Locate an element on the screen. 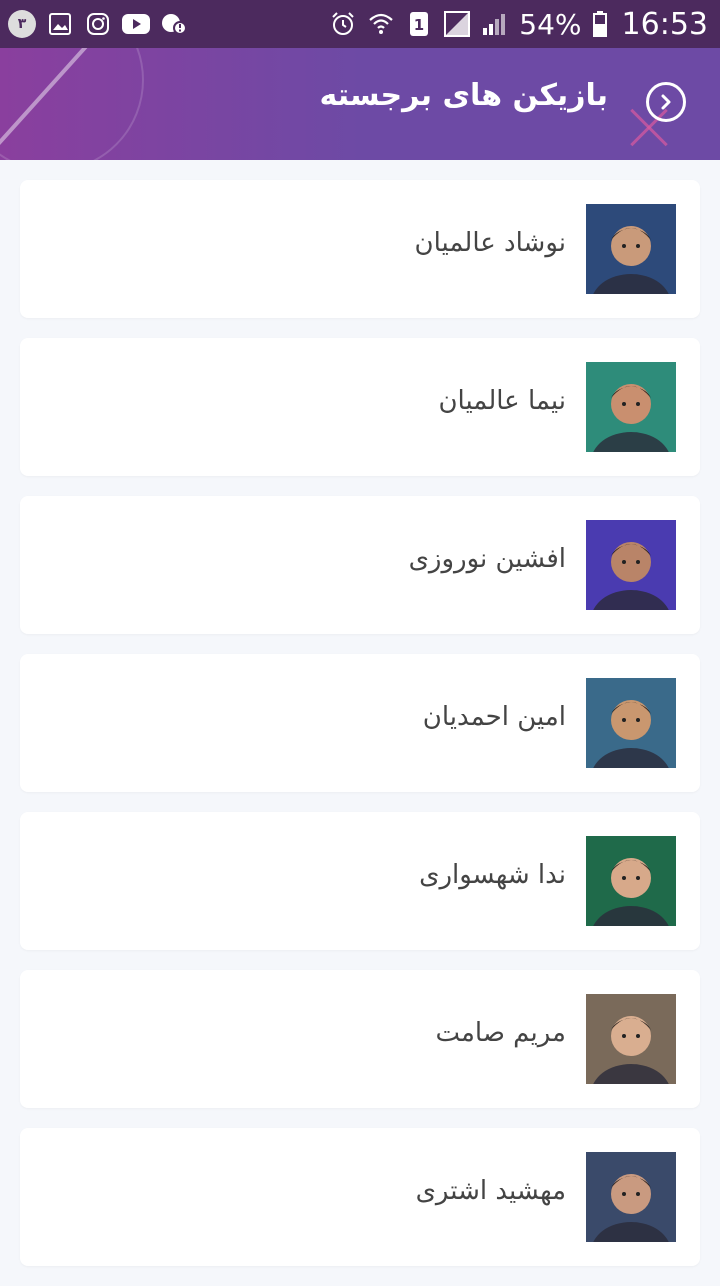 Image resolution: width=720 pixels, height=1286 pixels. player-name: نیما عالمیان is located at coordinates (502, 401).